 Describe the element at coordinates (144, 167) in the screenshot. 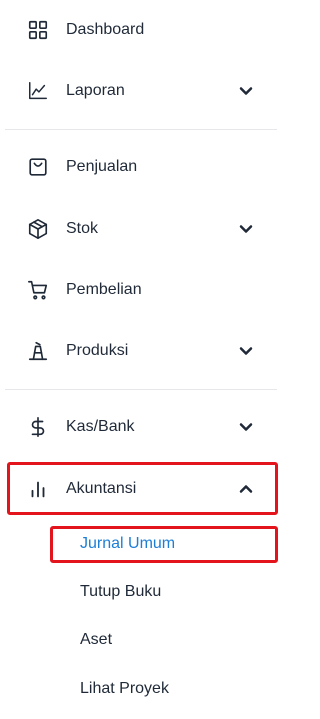

I see `sidebar-item-penjualan: Penjualan` at that location.